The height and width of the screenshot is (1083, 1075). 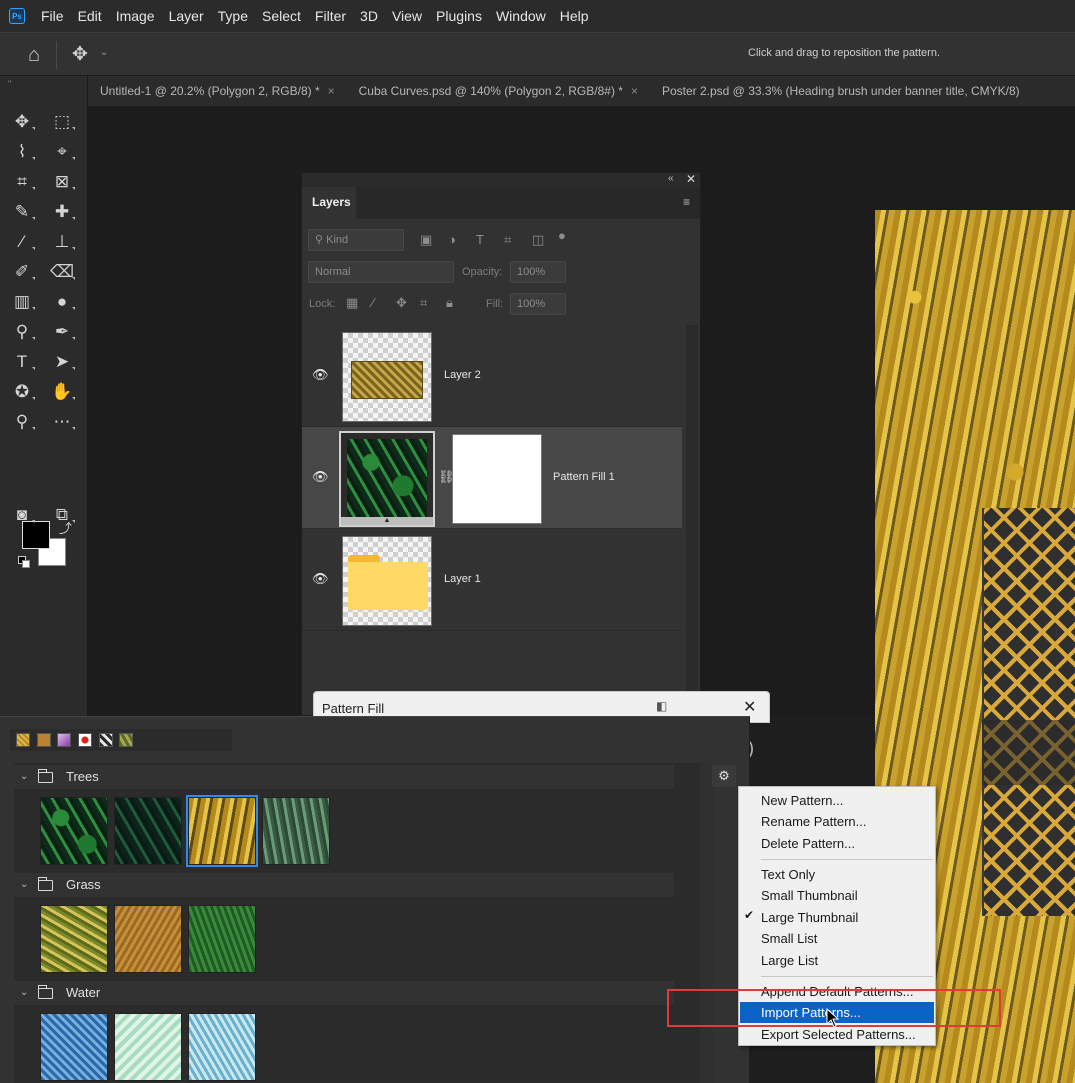 I want to click on pattern-group-trees: ⌄ Trees, so click(x=344, y=777).